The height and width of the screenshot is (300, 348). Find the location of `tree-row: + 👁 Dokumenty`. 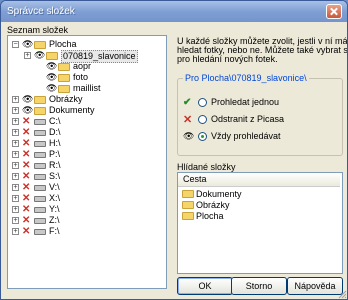

tree-row: + 👁 Dokumenty is located at coordinates (86, 110).